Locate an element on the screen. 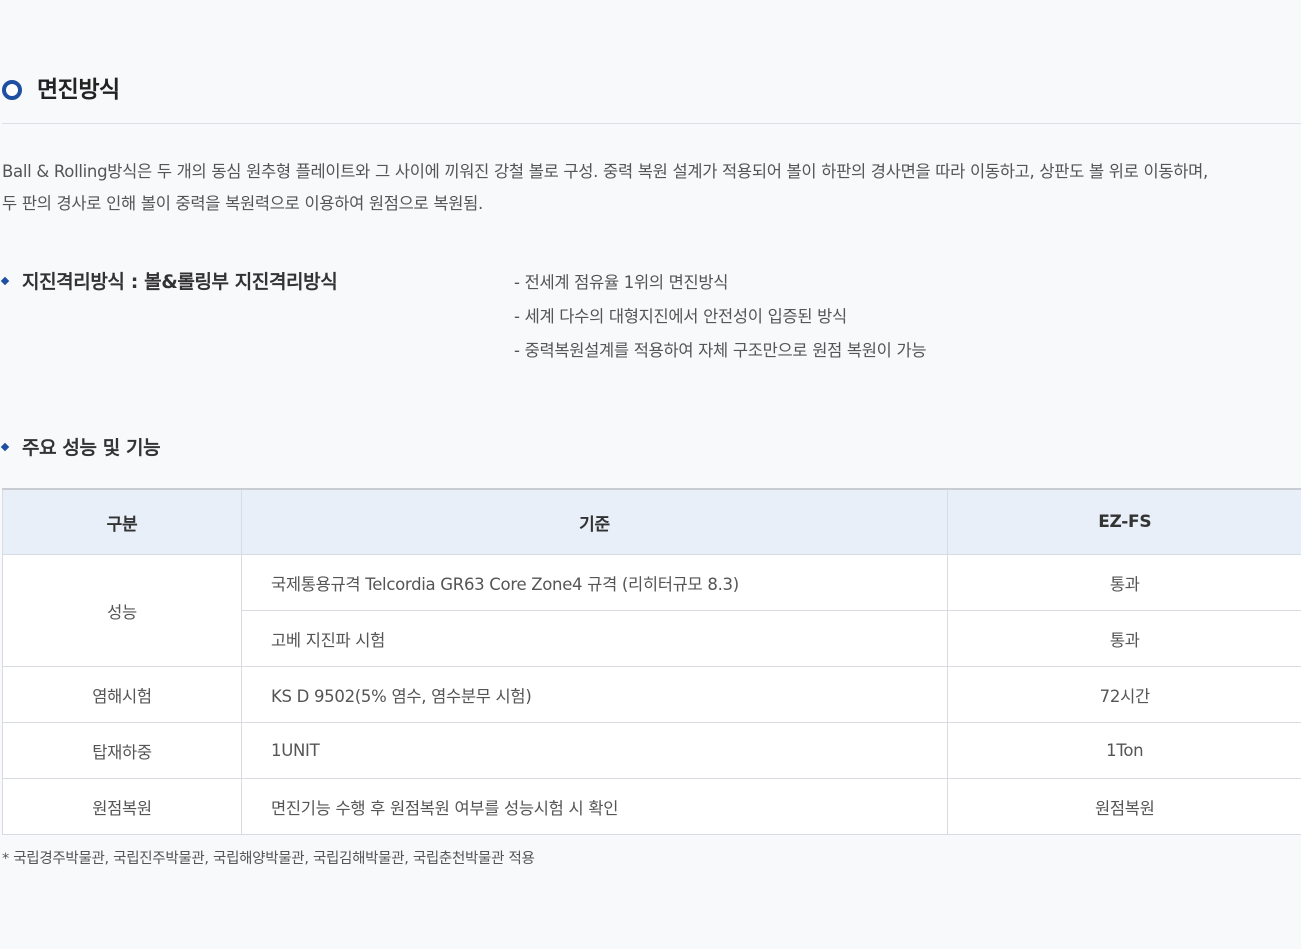 The image size is (1301, 949). column-header-standard: 기준 is located at coordinates (594, 521).